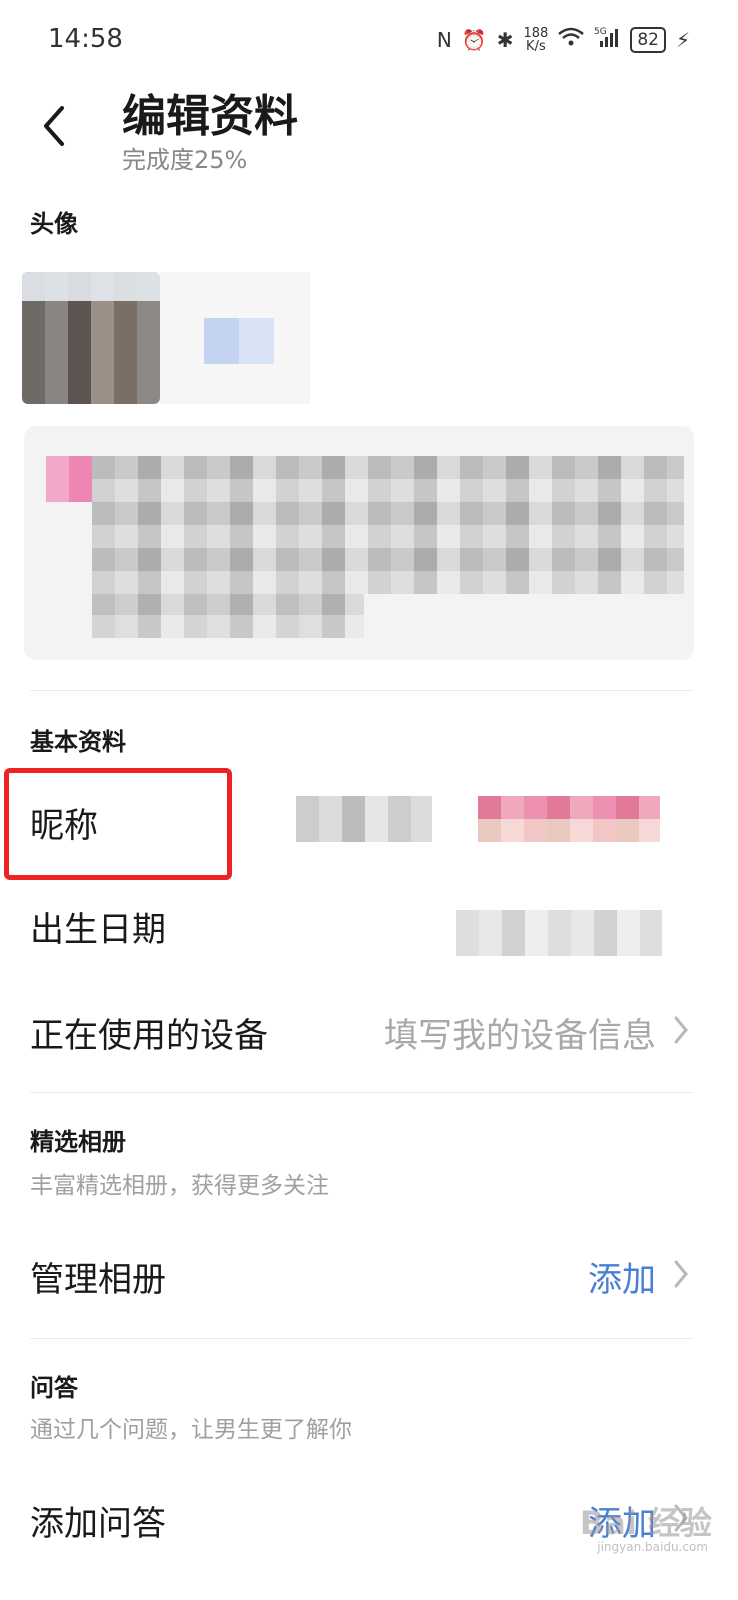 Image resolution: width=738 pixels, height=1600 pixels. I want to click on bluetooth-icon: ✱, so click(505, 39).